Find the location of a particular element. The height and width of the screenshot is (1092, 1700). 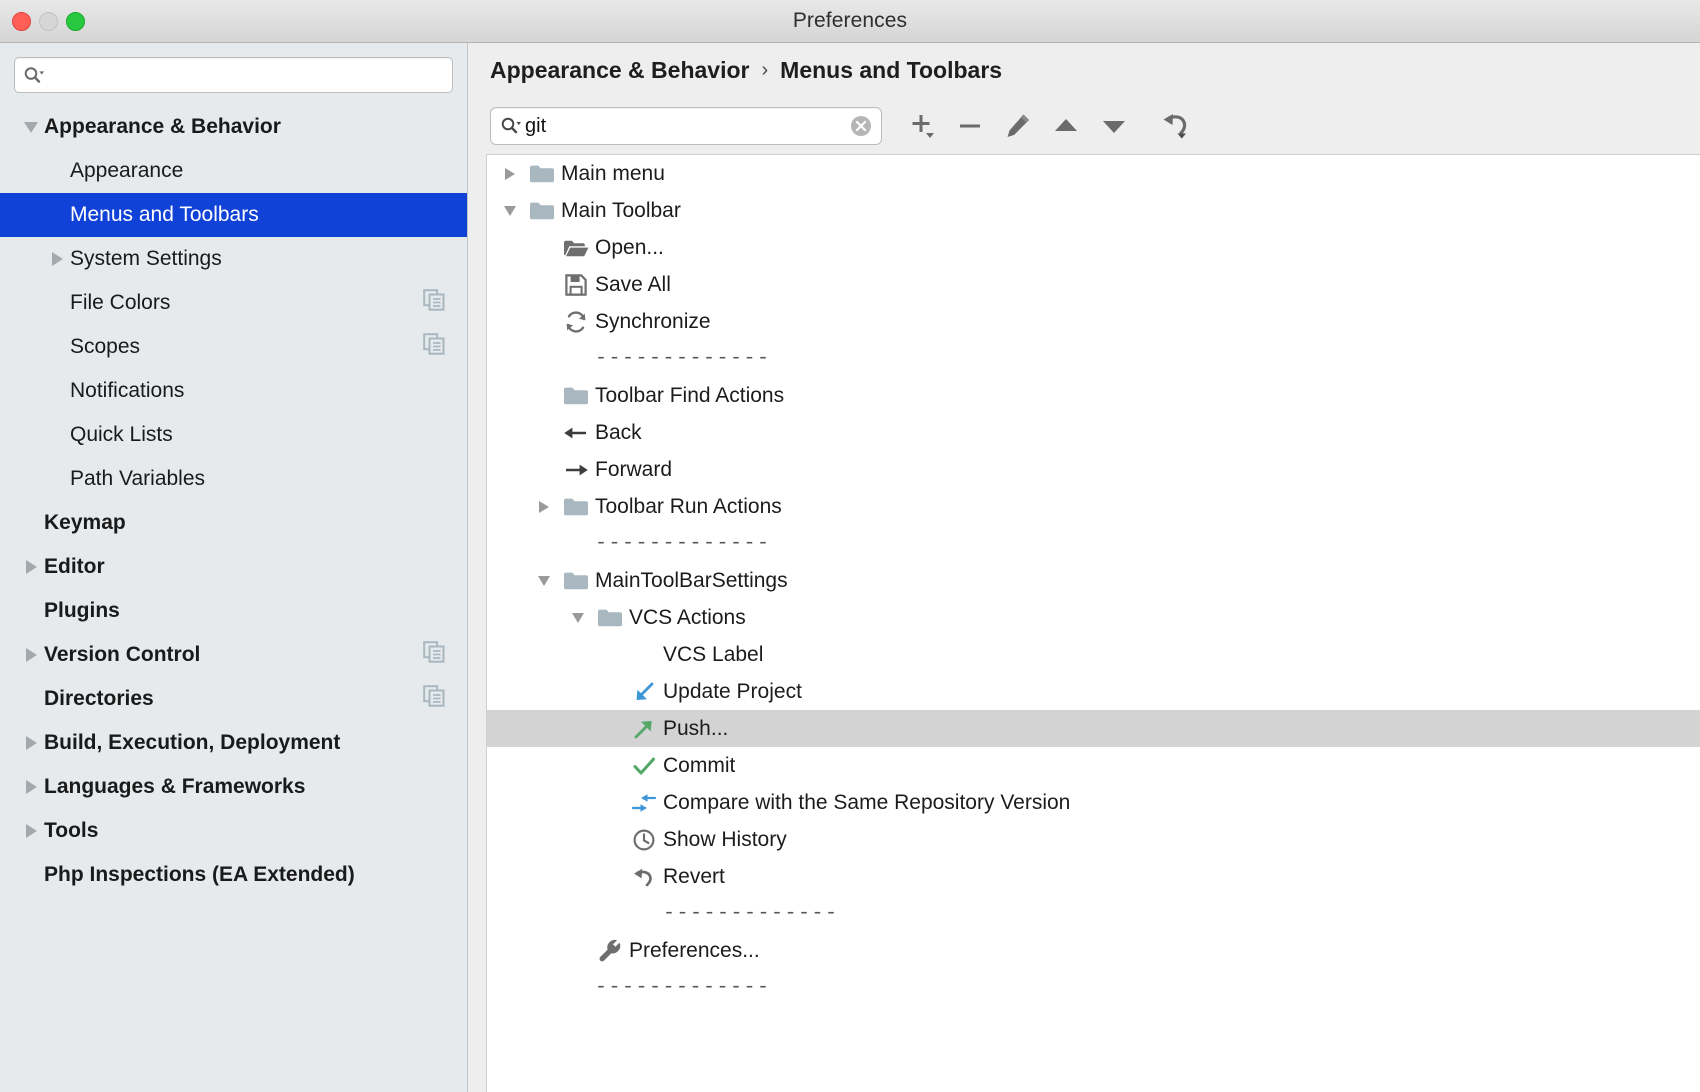

tree-row: Compare with the Same Repository Version is located at coordinates (1093, 802).